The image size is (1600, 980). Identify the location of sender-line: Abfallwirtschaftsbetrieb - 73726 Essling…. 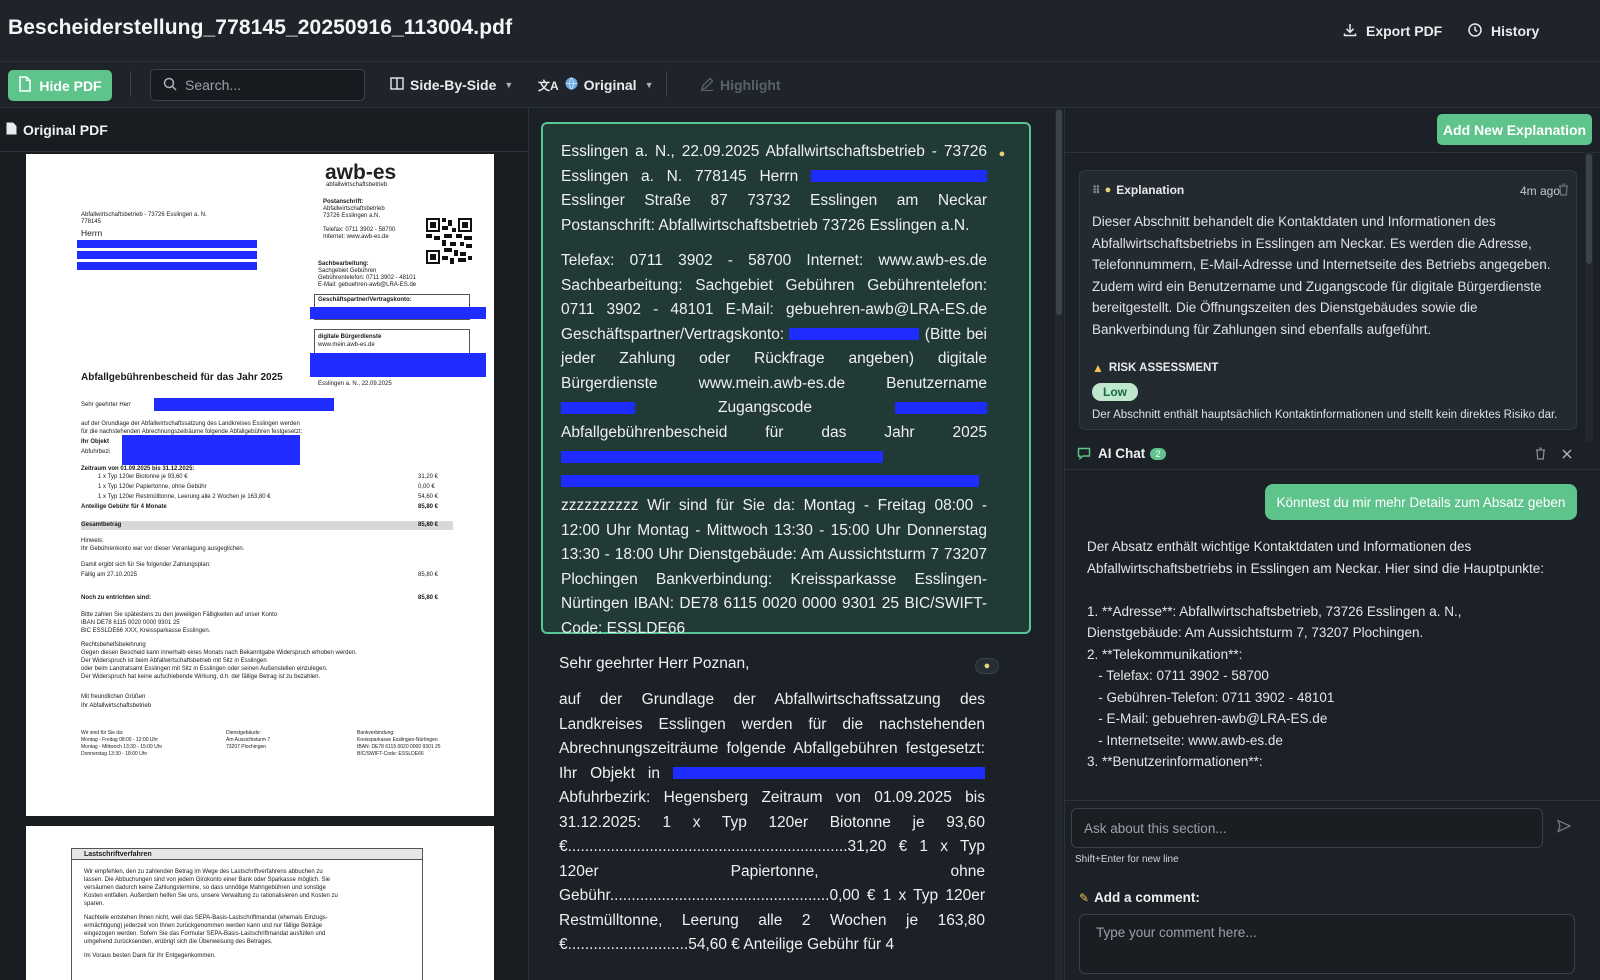
(144, 215).